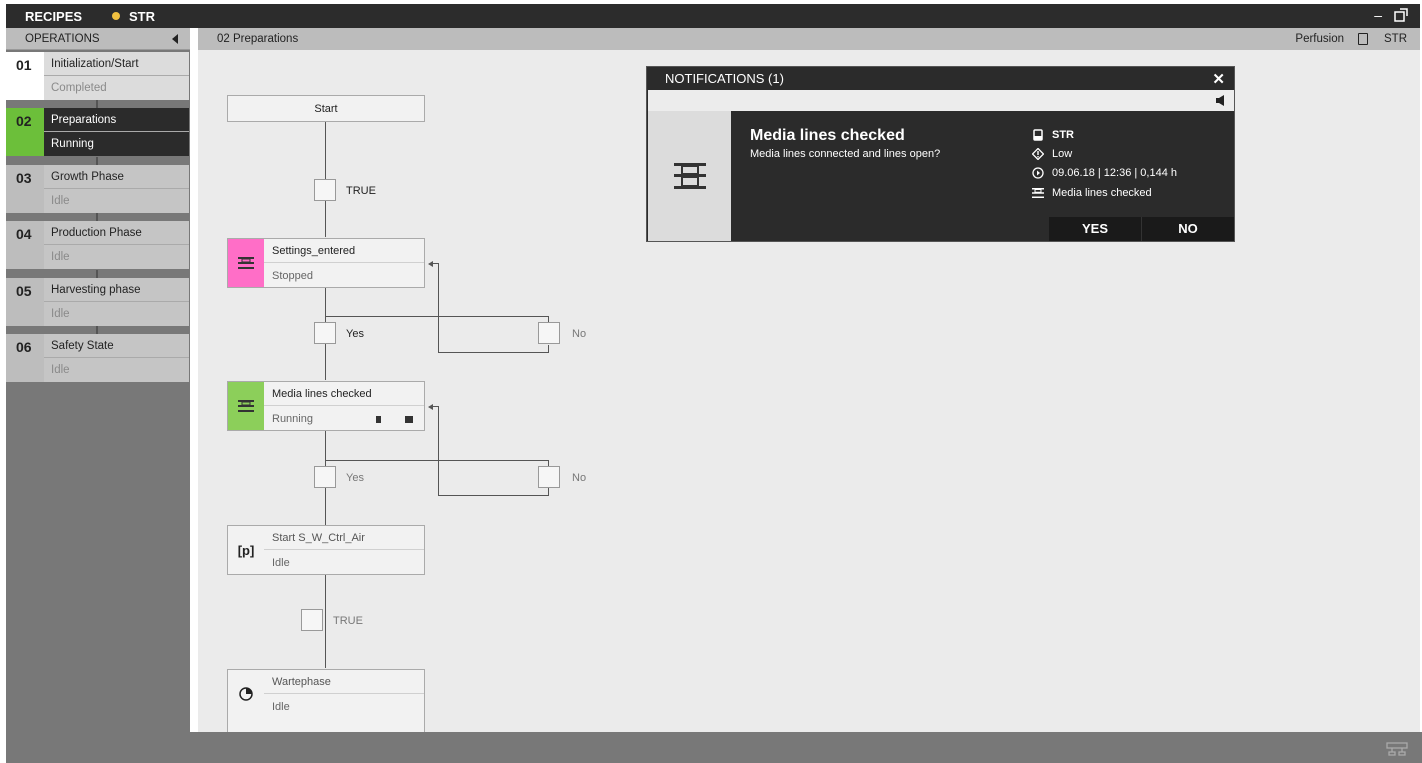 This screenshot has width=1422, height=763. Describe the element at coordinates (845, 154) in the screenshot. I see `notification-message: Media lines connected and lines open?` at that location.